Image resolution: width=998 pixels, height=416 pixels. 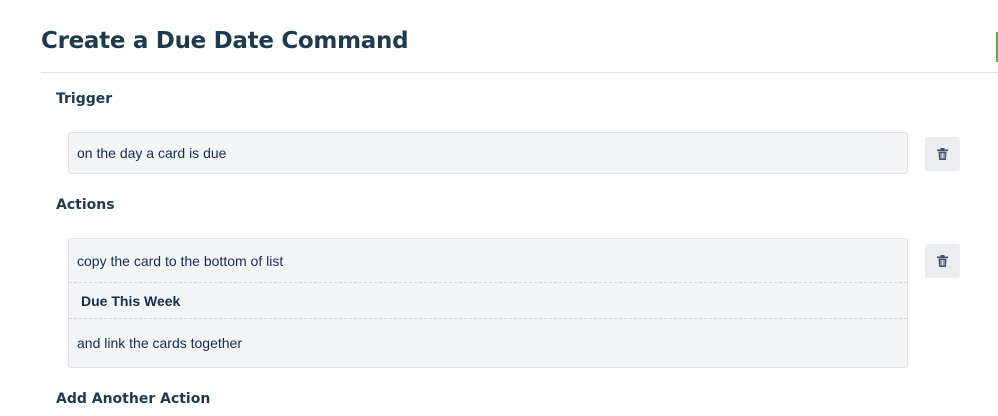 I want to click on delete-trigger-button, so click(x=942, y=154).